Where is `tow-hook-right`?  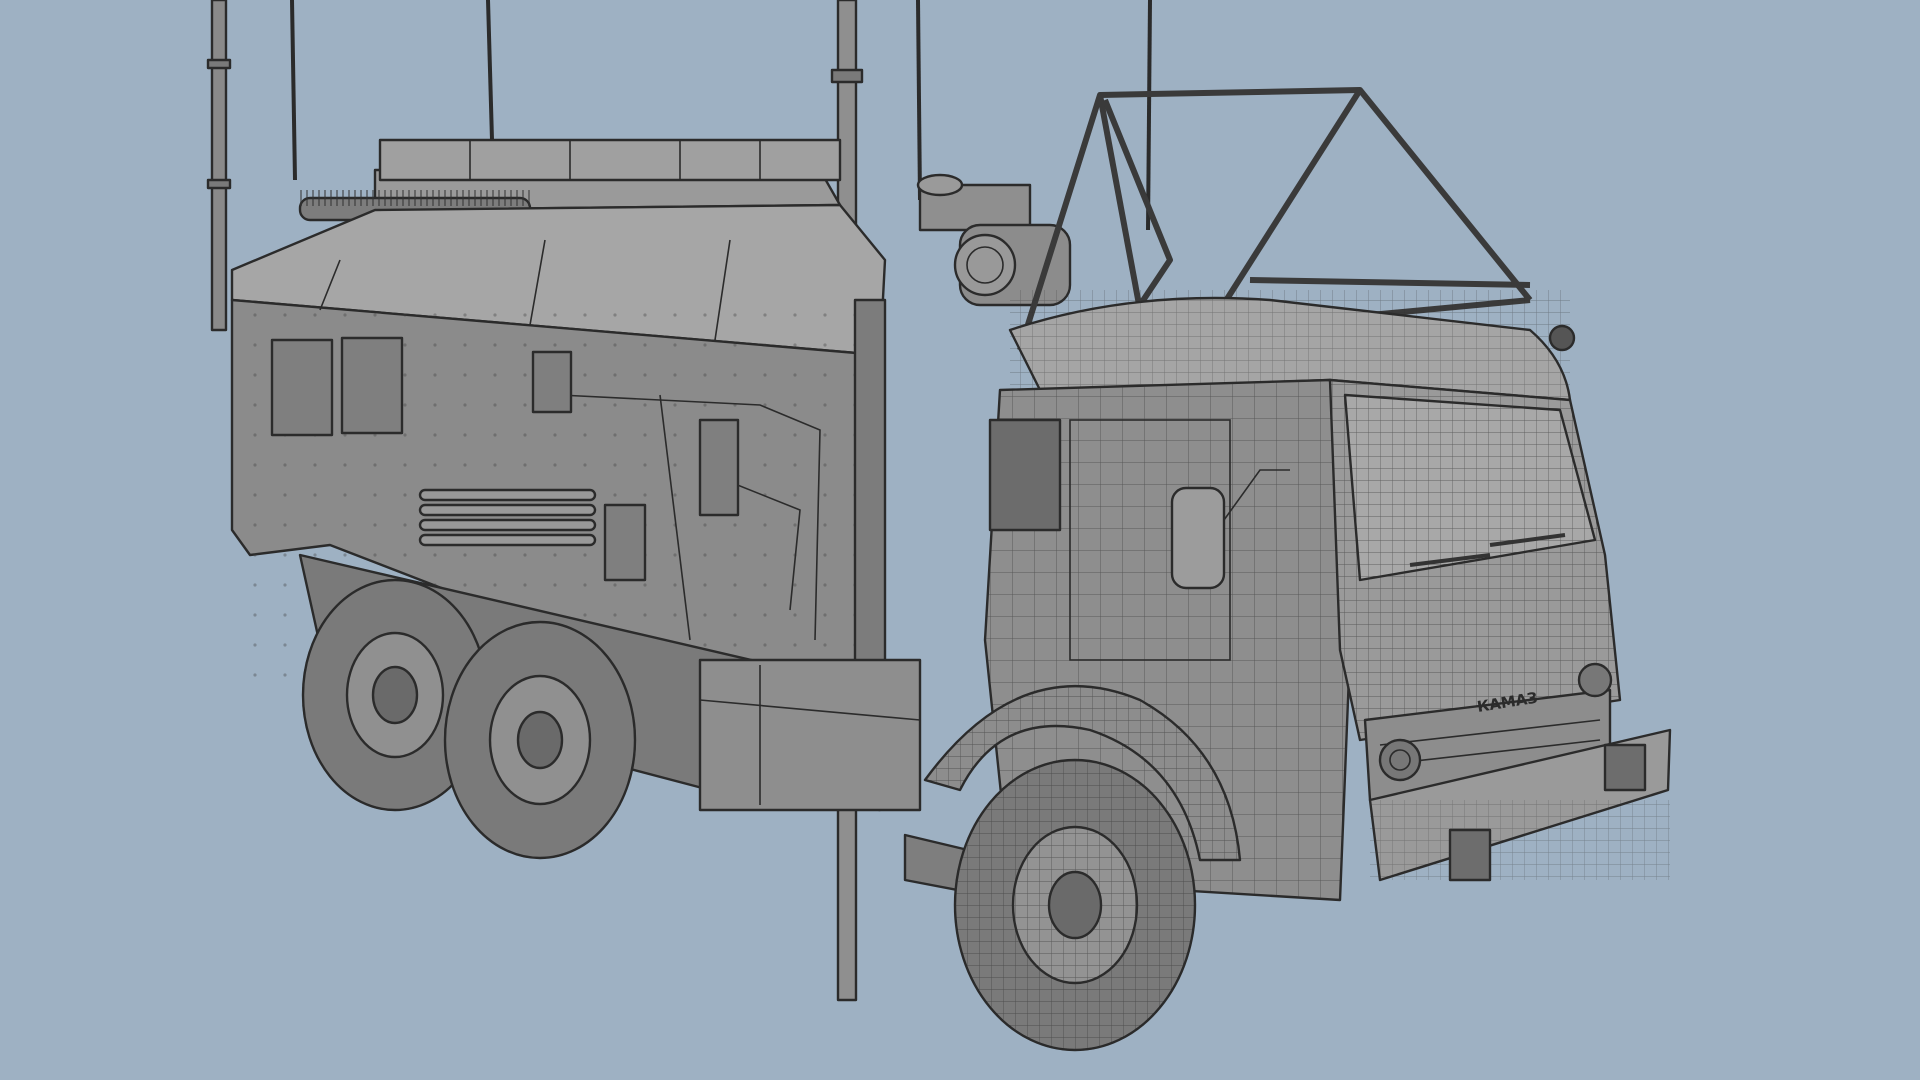
tow-hook-right is located at coordinates (1625, 767).